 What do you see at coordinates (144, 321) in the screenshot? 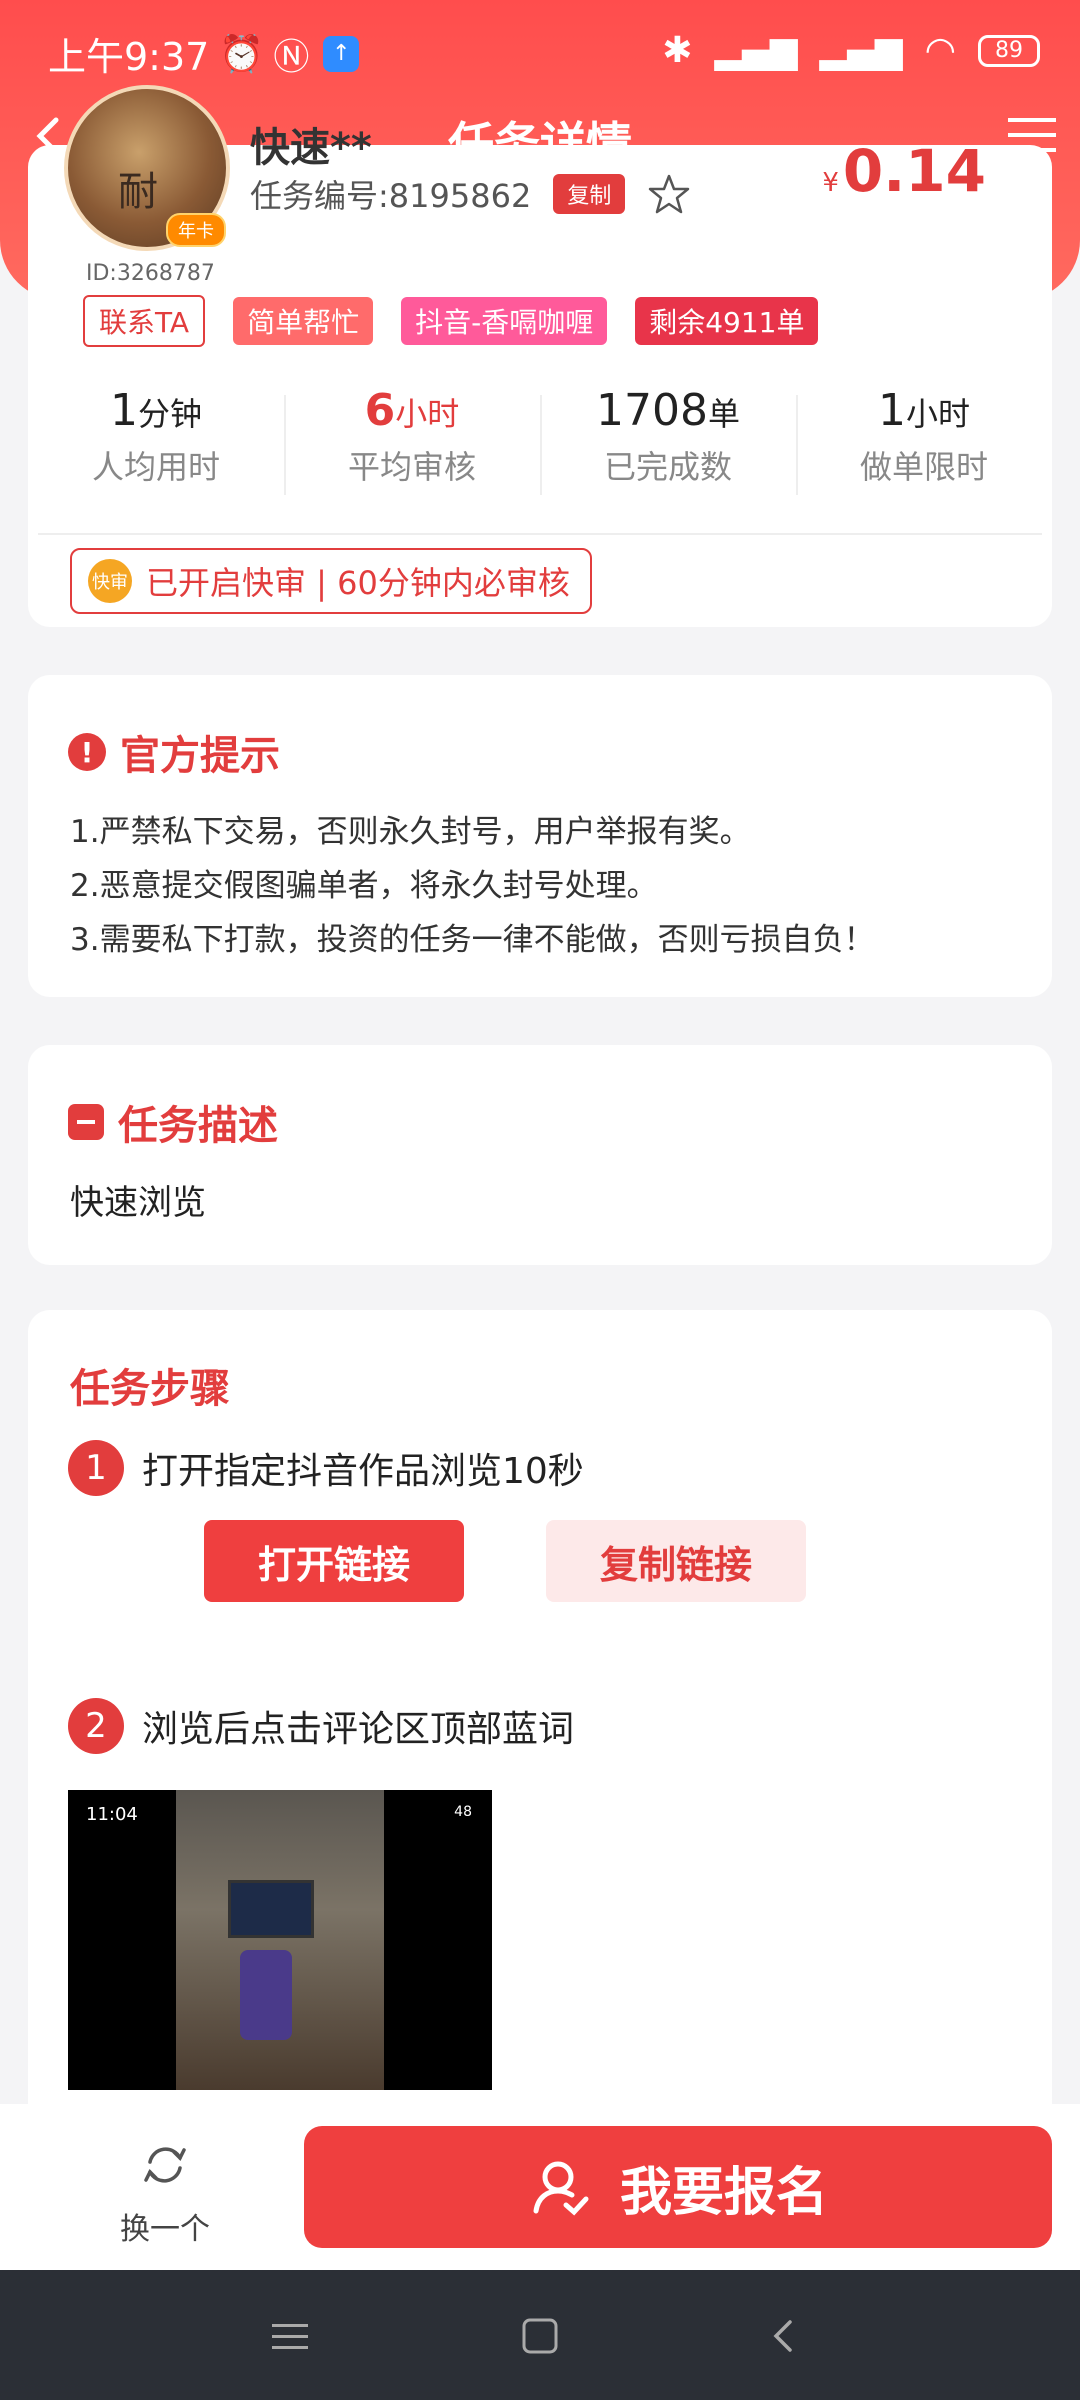
I see `contact-button: 联系TA` at bounding box center [144, 321].